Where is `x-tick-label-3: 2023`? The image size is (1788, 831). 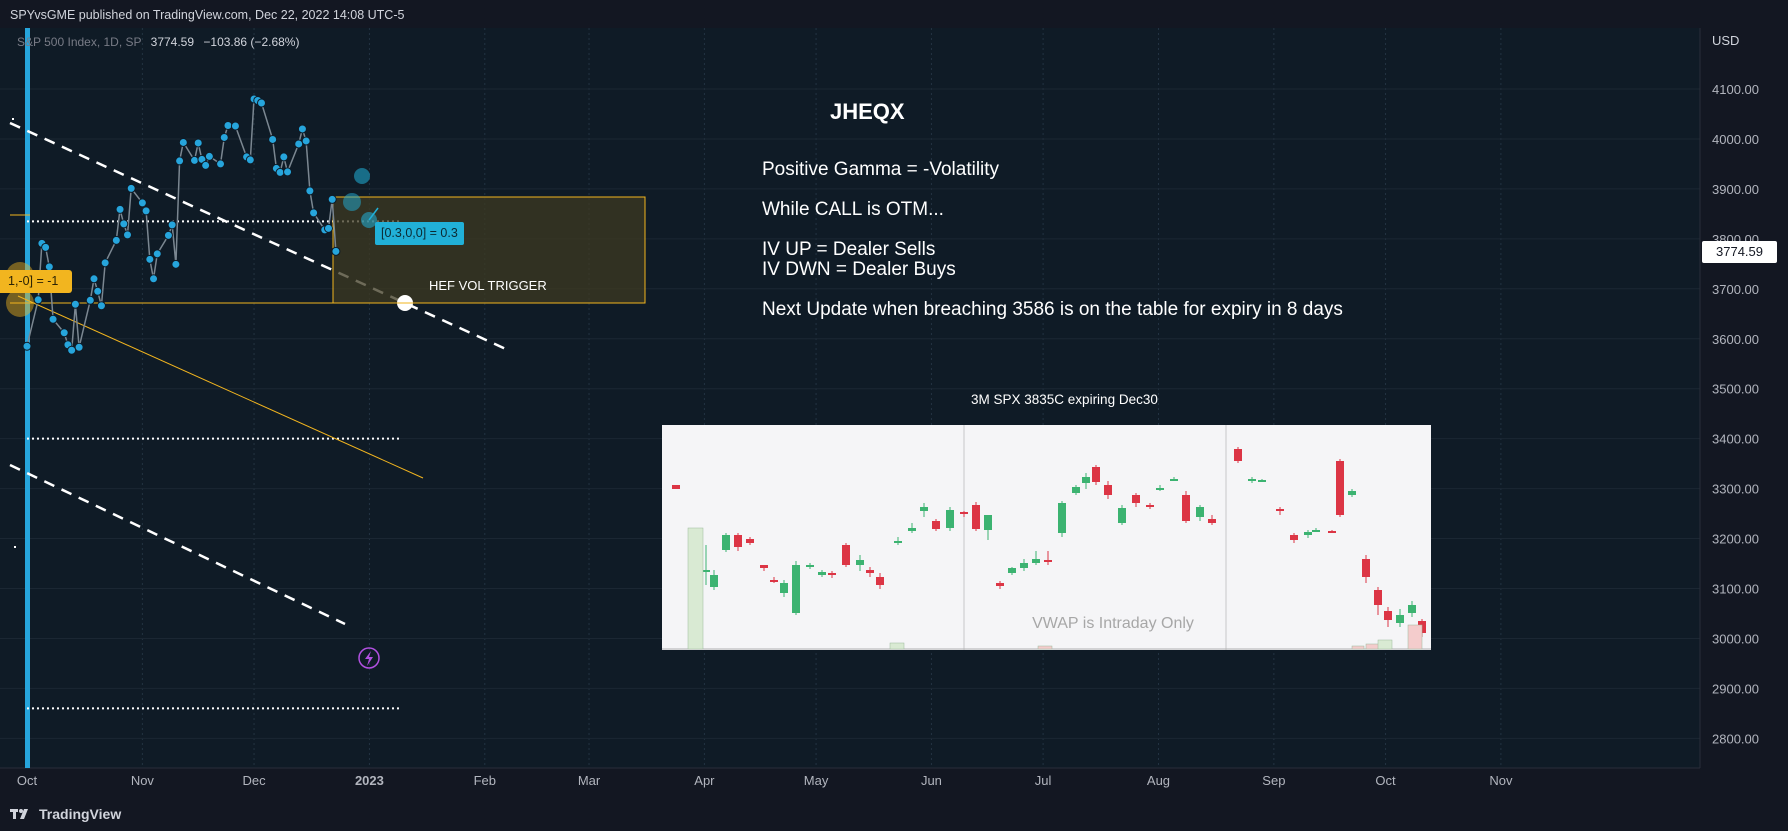
x-tick-label-3: 2023 is located at coordinates (369, 780).